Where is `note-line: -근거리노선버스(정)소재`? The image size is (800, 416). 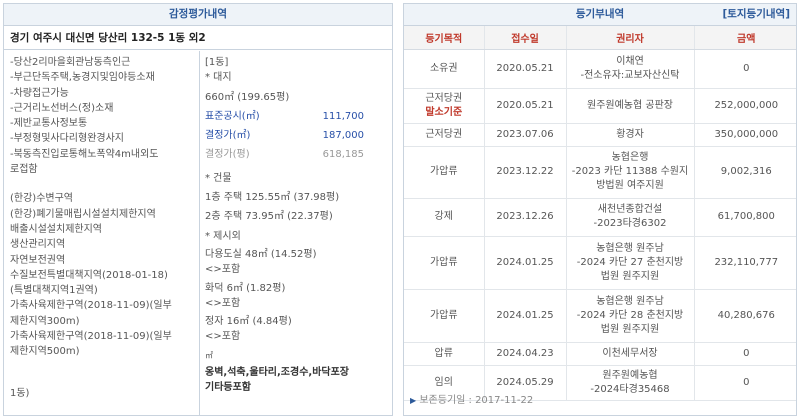 note-line: -근거리노선버스(정)소재 is located at coordinates (62, 108).